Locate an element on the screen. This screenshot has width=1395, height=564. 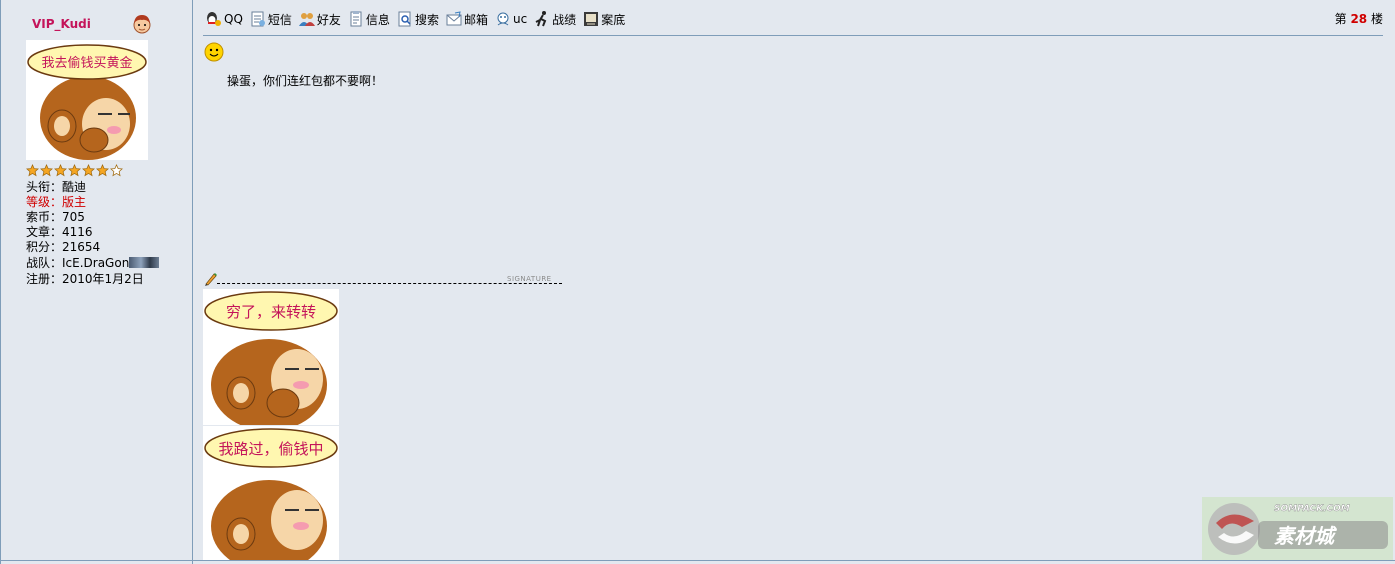
toolbar-record: 战绩 is located at coordinates (554, 19).